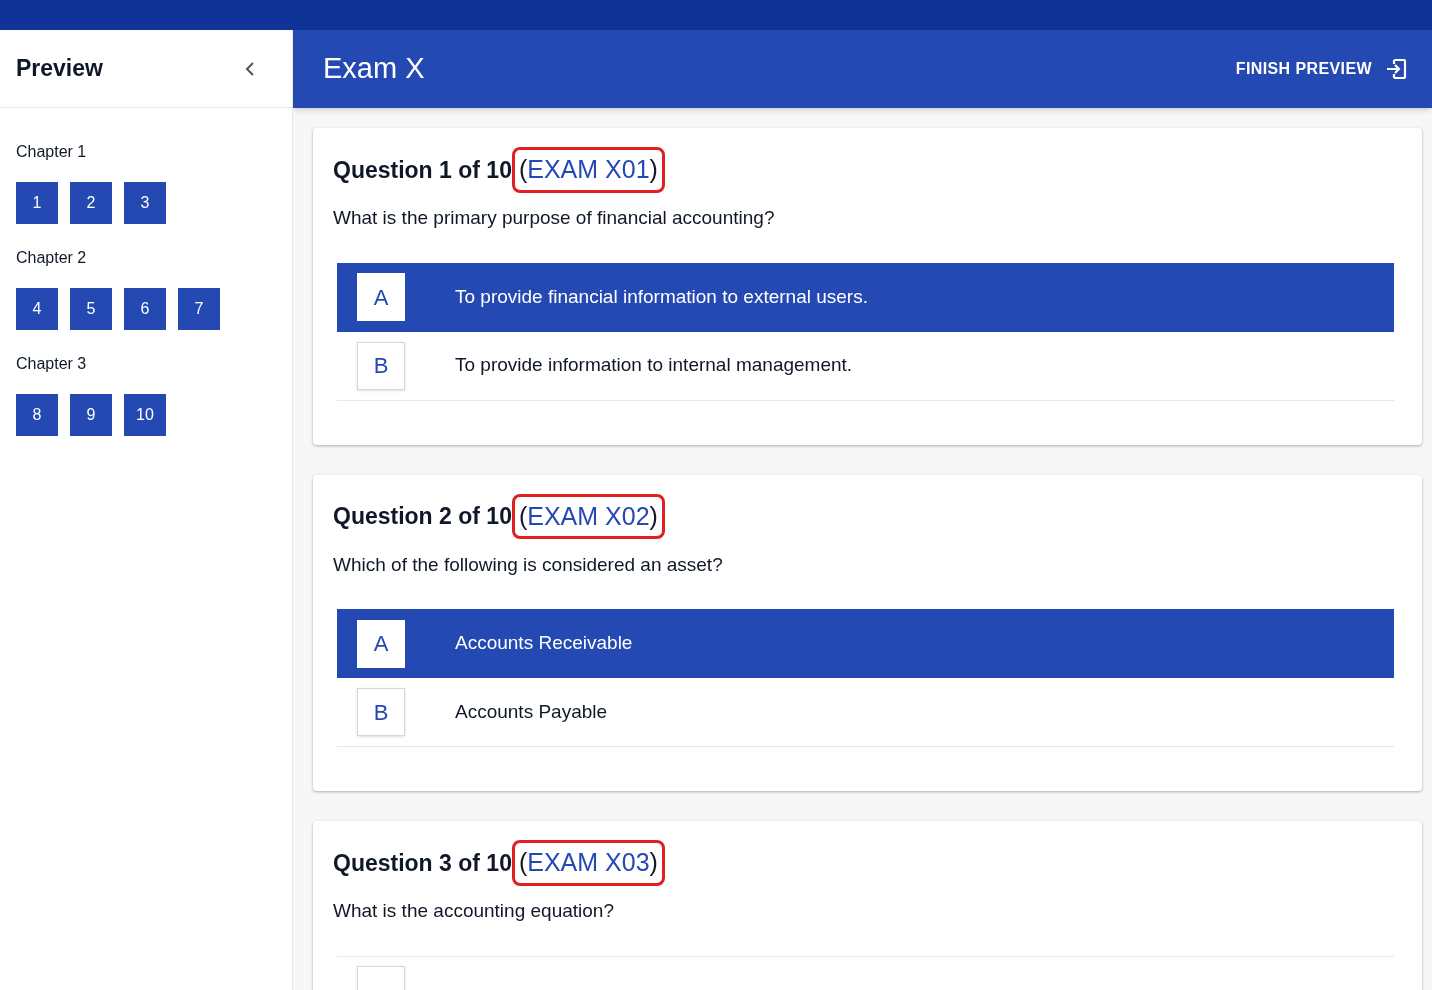 This screenshot has height=990, width=1432. What do you see at coordinates (531, 711) in the screenshot?
I see `option-text: Accounts Payable` at bounding box center [531, 711].